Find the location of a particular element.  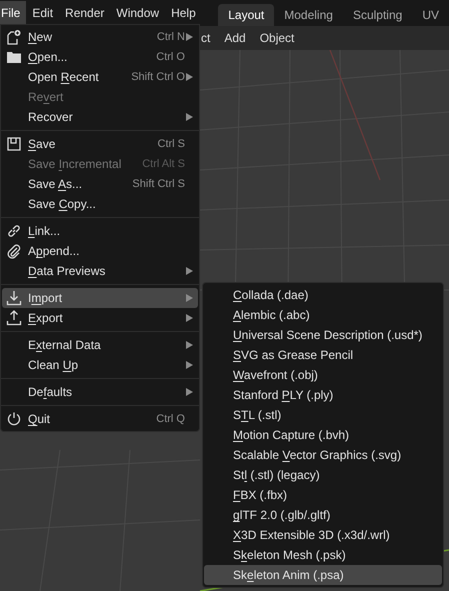

menu-button: Edit is located at coordinates (43, 13).